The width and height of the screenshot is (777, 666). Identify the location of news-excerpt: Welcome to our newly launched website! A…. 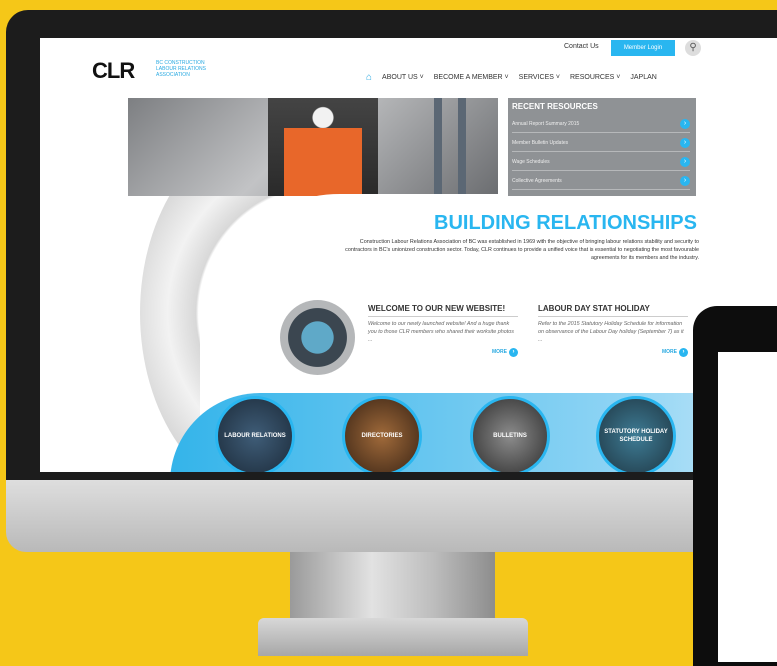
(441, 332).